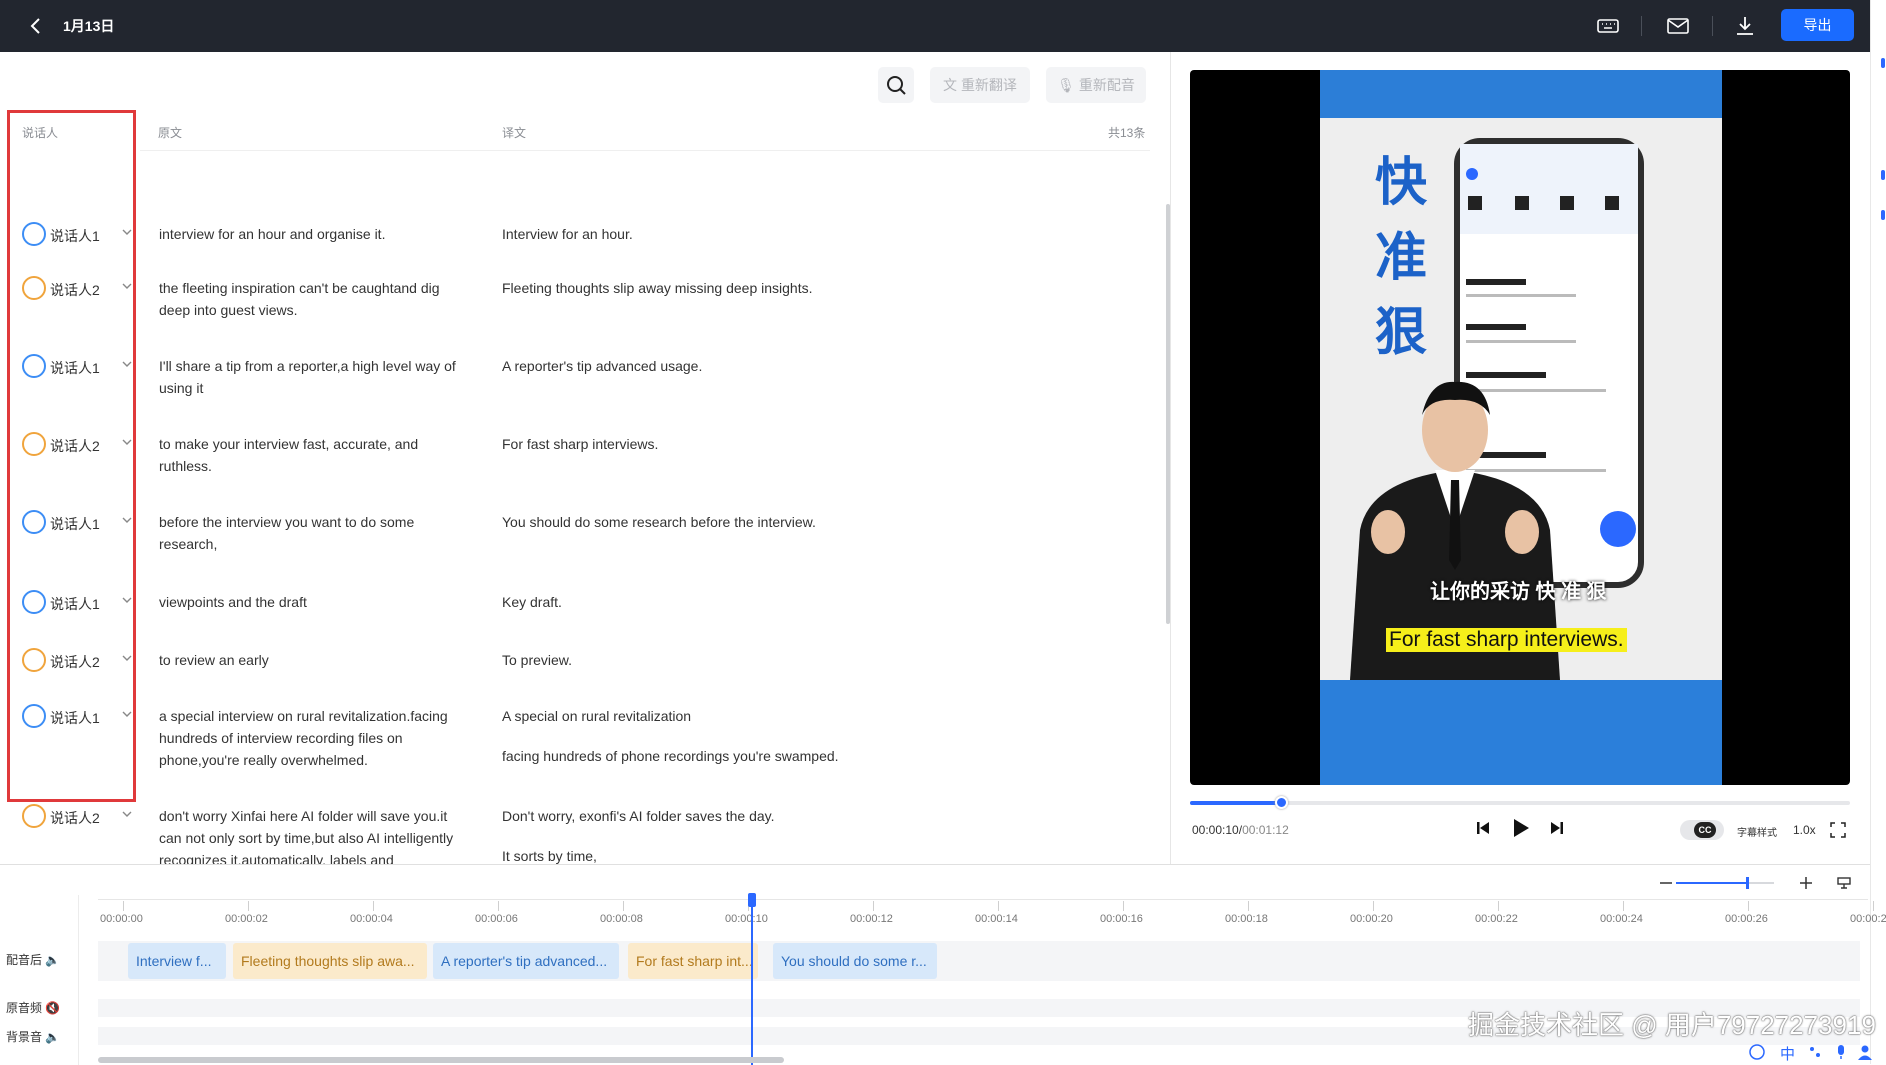 This screenshot has width=1886, height=1065. What do you see at coordinates (441, 1060) in the screenshot?
I see `horizontal-scrollbar` at bounding box center [441, 1060].